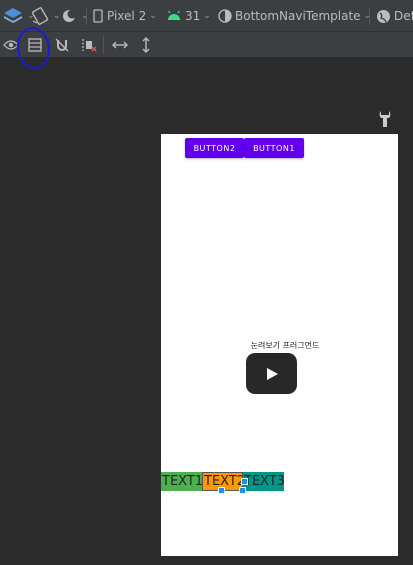 The height and width of the screenshot is (565, 413). I want to click on wrench-icon, so click(385, 119).